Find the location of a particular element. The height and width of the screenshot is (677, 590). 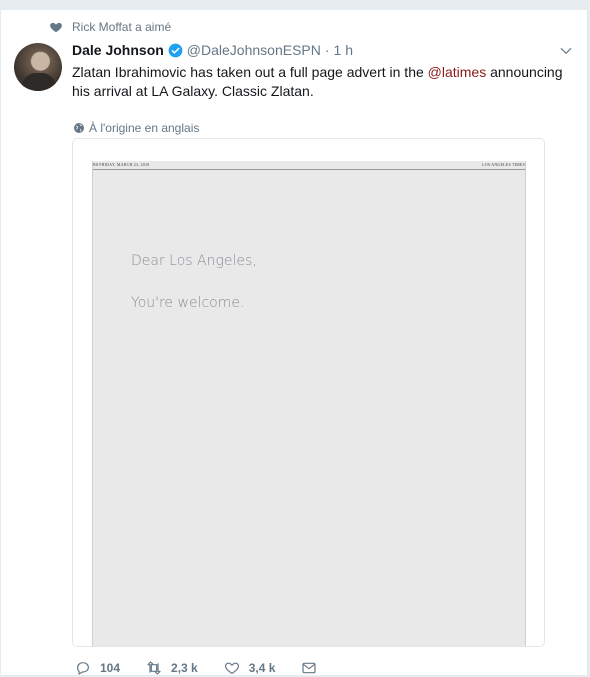

retweet-count: 2,3 k is located at coordinates (184, 668).